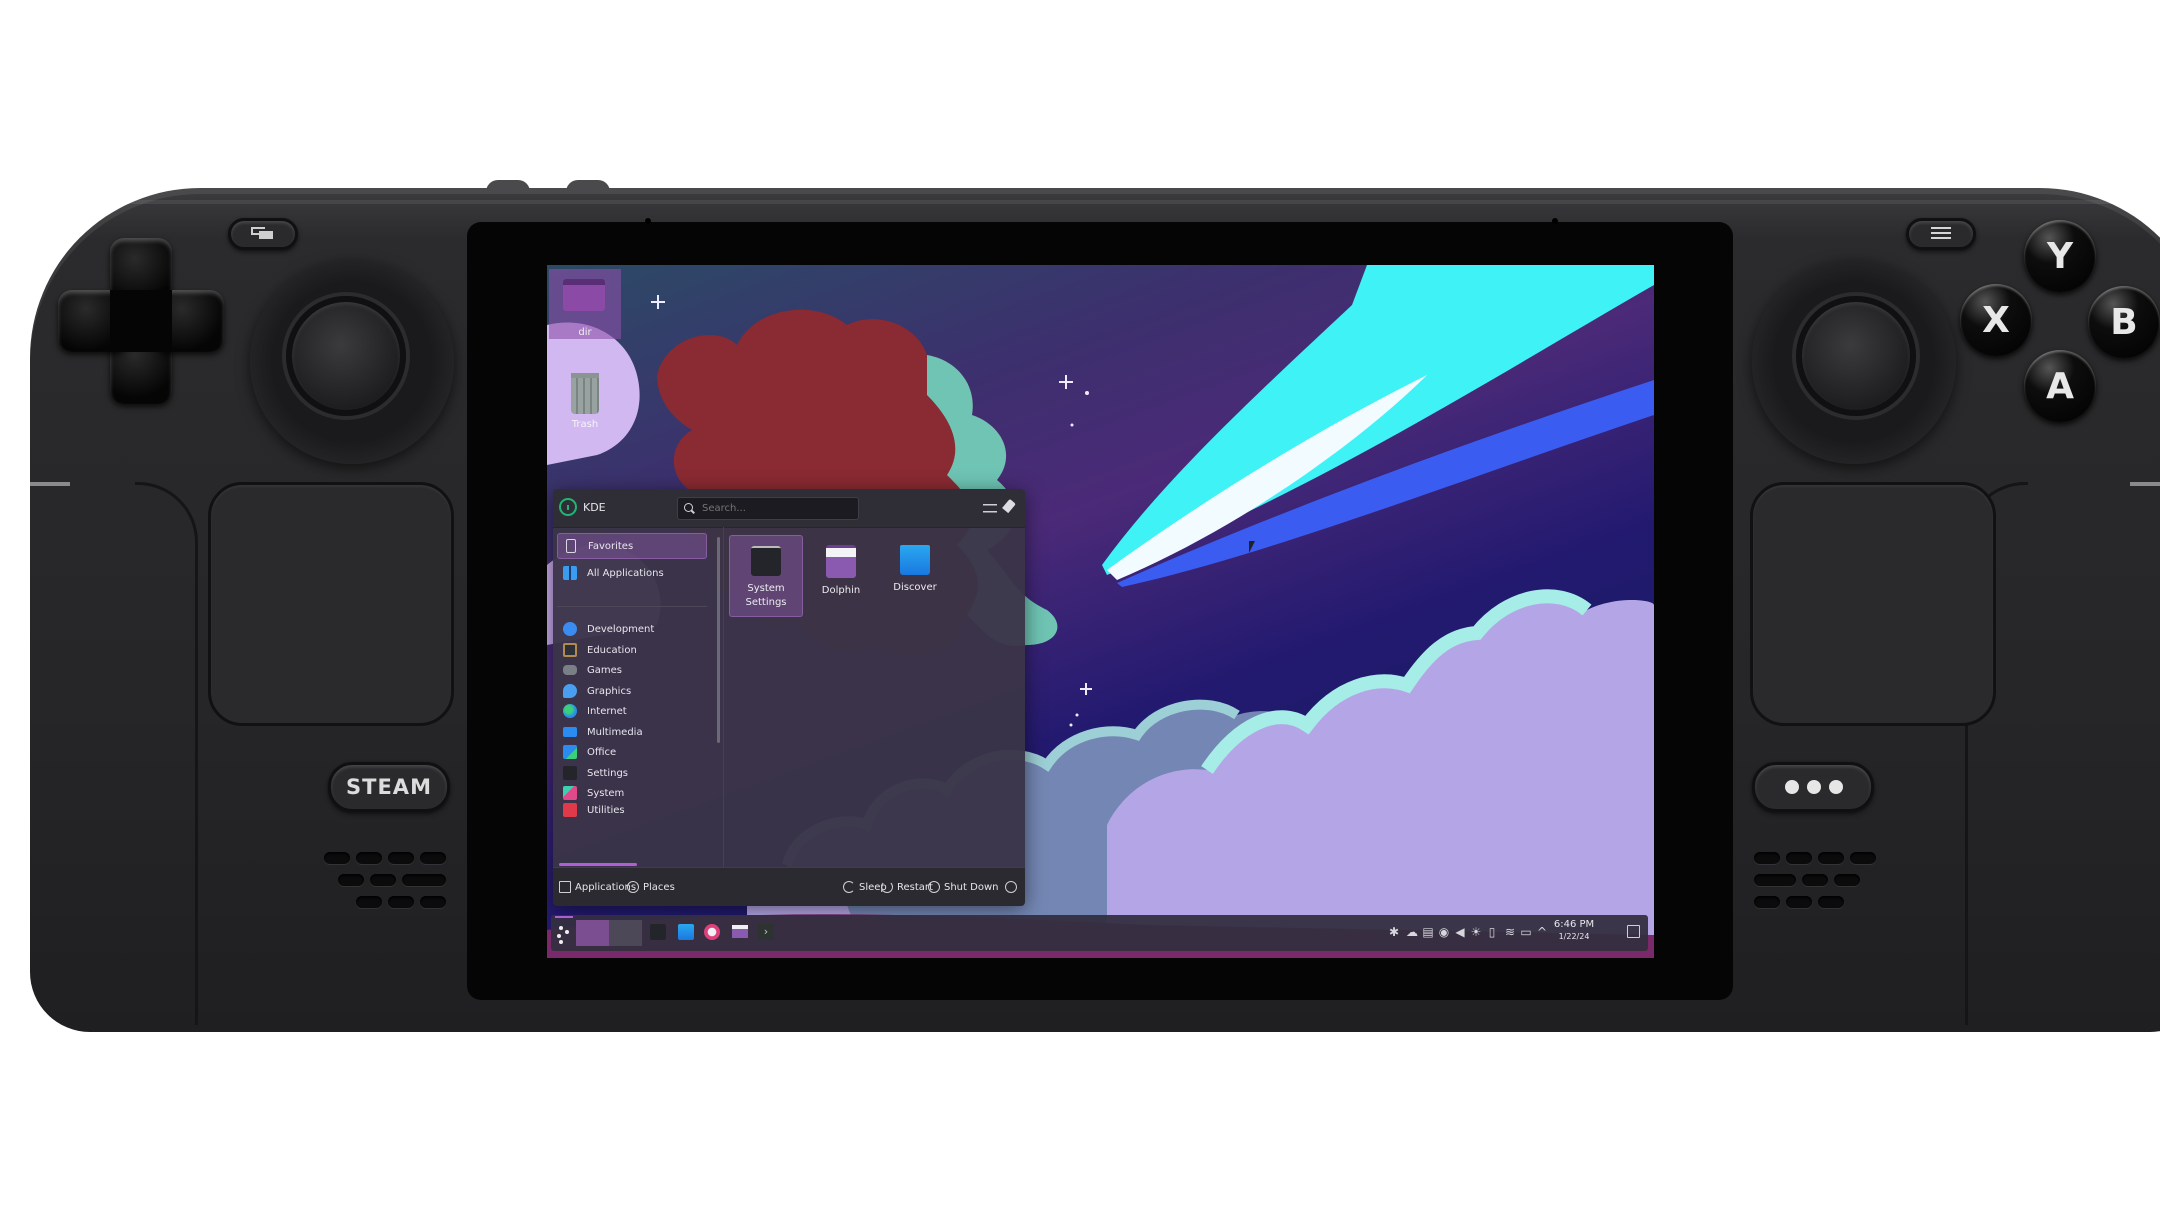  I want to click on menu-button, so click(1941, 234).